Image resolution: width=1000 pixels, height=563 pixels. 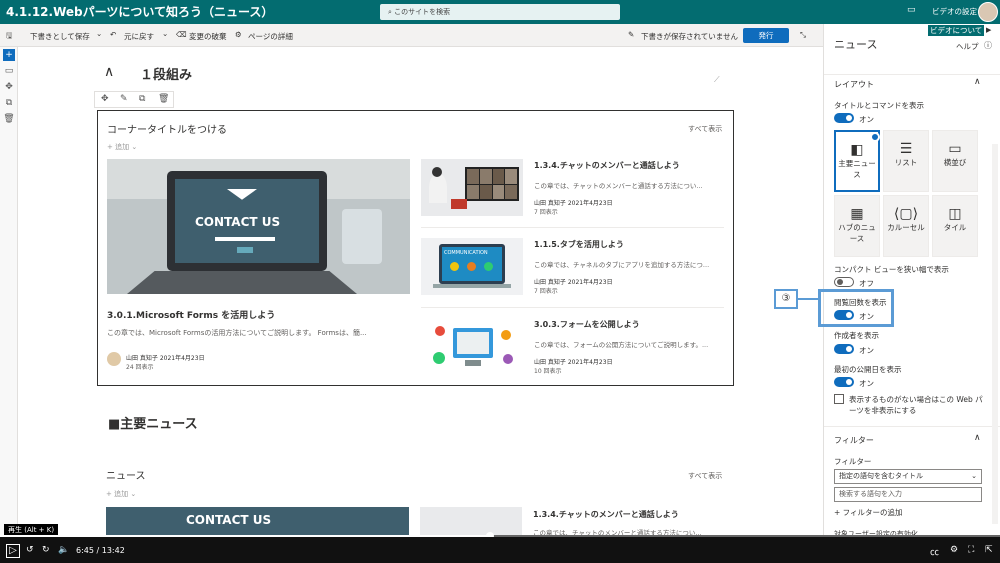 I want to click on add-filter-button: + フィルターの追加, so click(x=868, y=512).